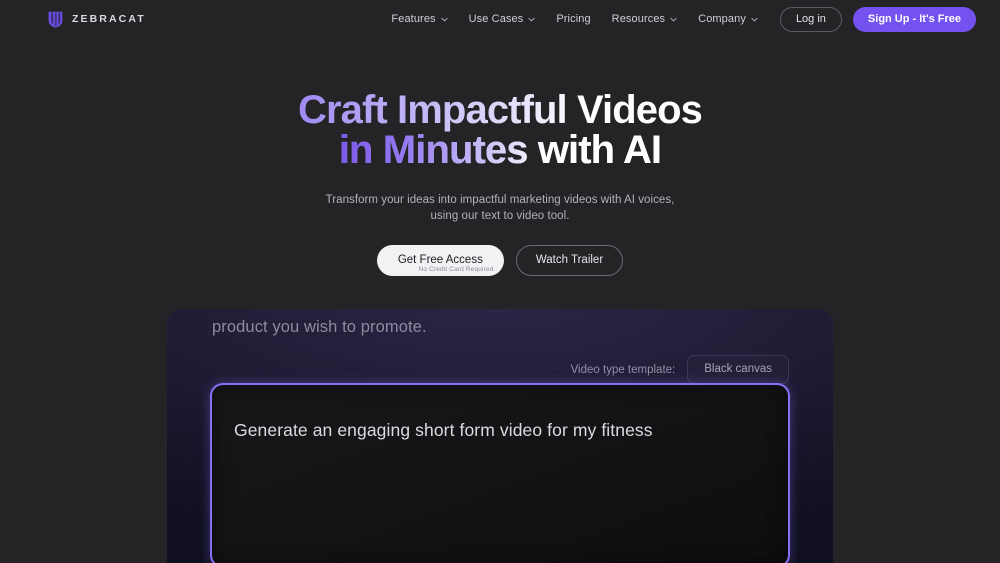 The image size is (1000, 563). I want to click on no-credit-card-note: No Credit Card Required, so click(456, 269).